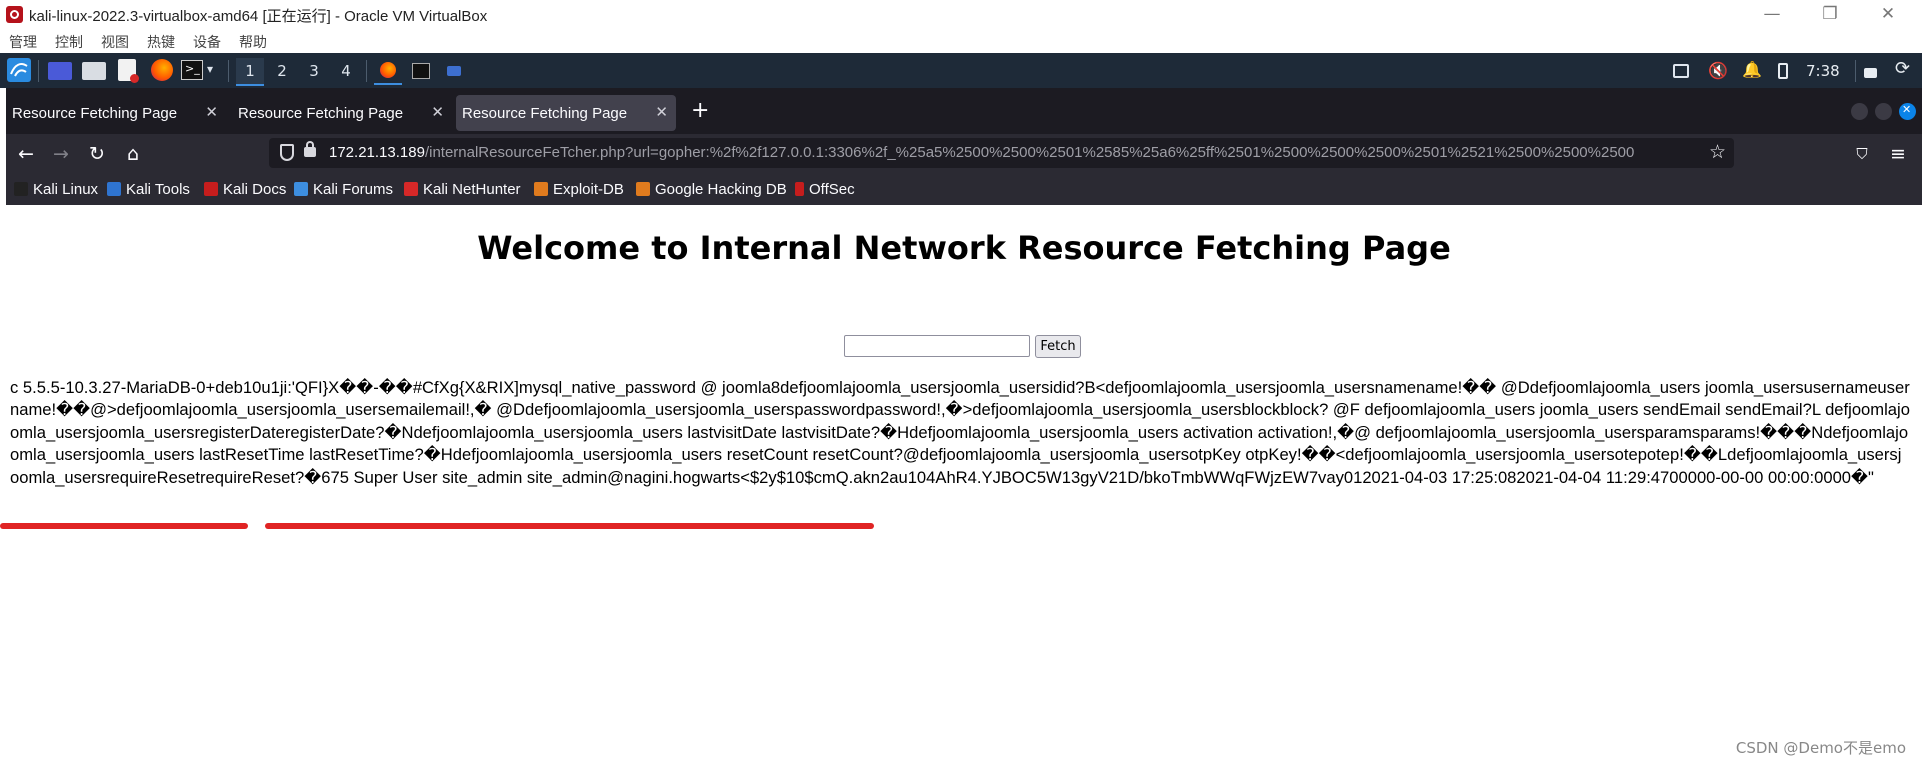  What do you see at coordinates (472, 189) in the screenshot?
I see `bookmark-label: Kali NetHunter` at bounding box center [472, 189].